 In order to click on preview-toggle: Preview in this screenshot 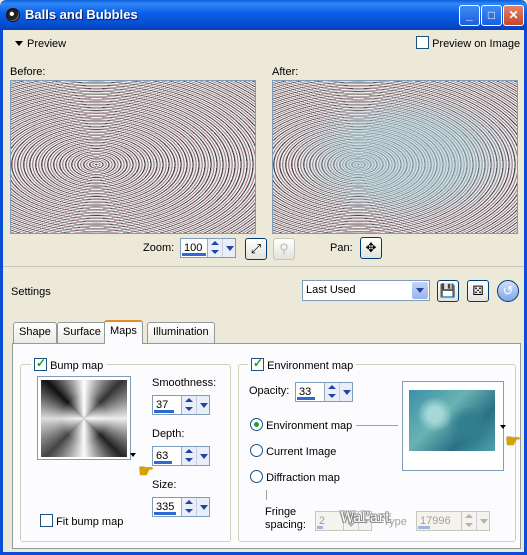, I will do `click(40, 44)`.